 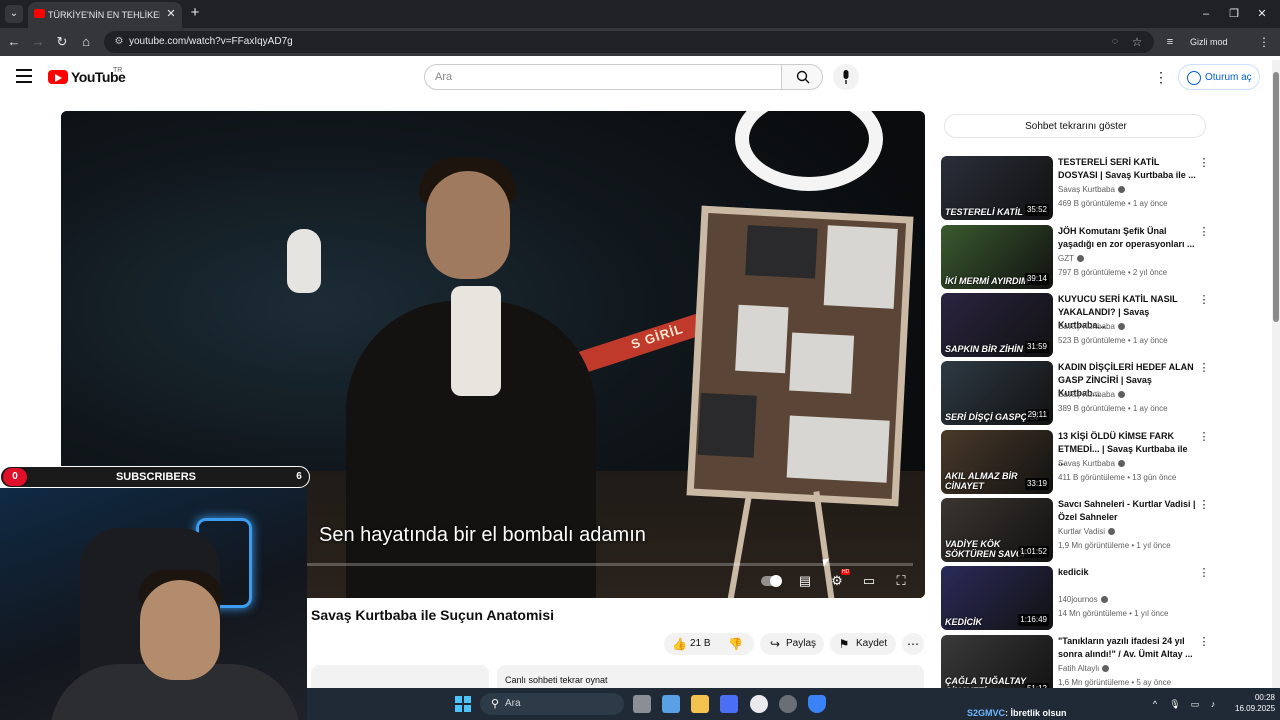 I want to click on settings-more-icon: ⋮, so click(x=1161, y=77).